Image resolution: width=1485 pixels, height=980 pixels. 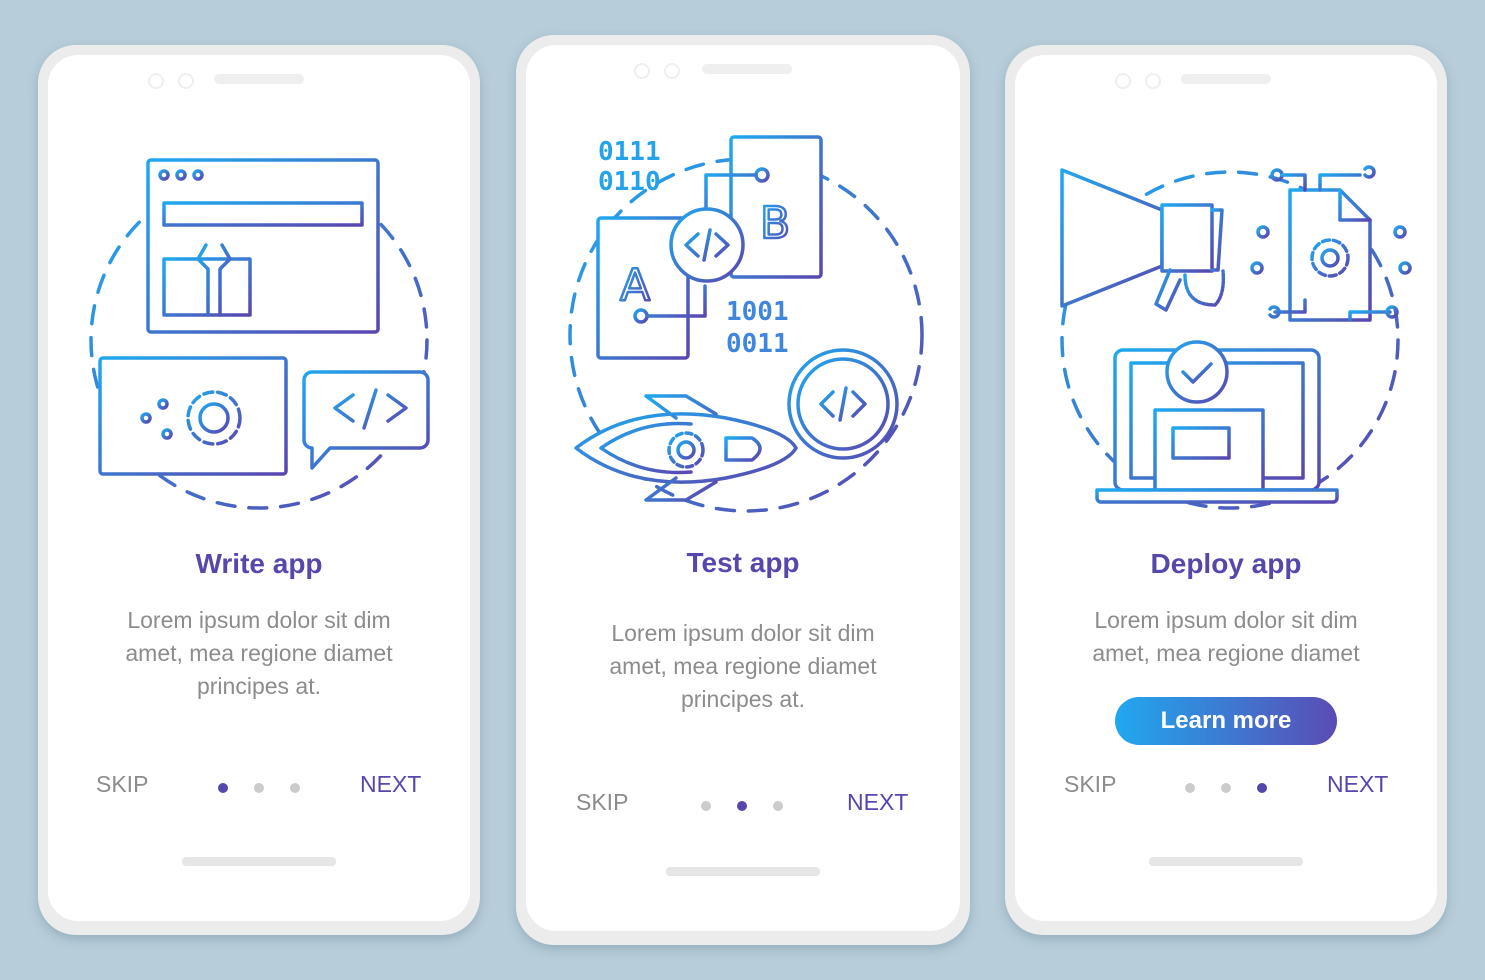 What do you see at coordinates (843, 404) in the screenshot?
I see `target-code-icon` at bounding box center [843, 404].